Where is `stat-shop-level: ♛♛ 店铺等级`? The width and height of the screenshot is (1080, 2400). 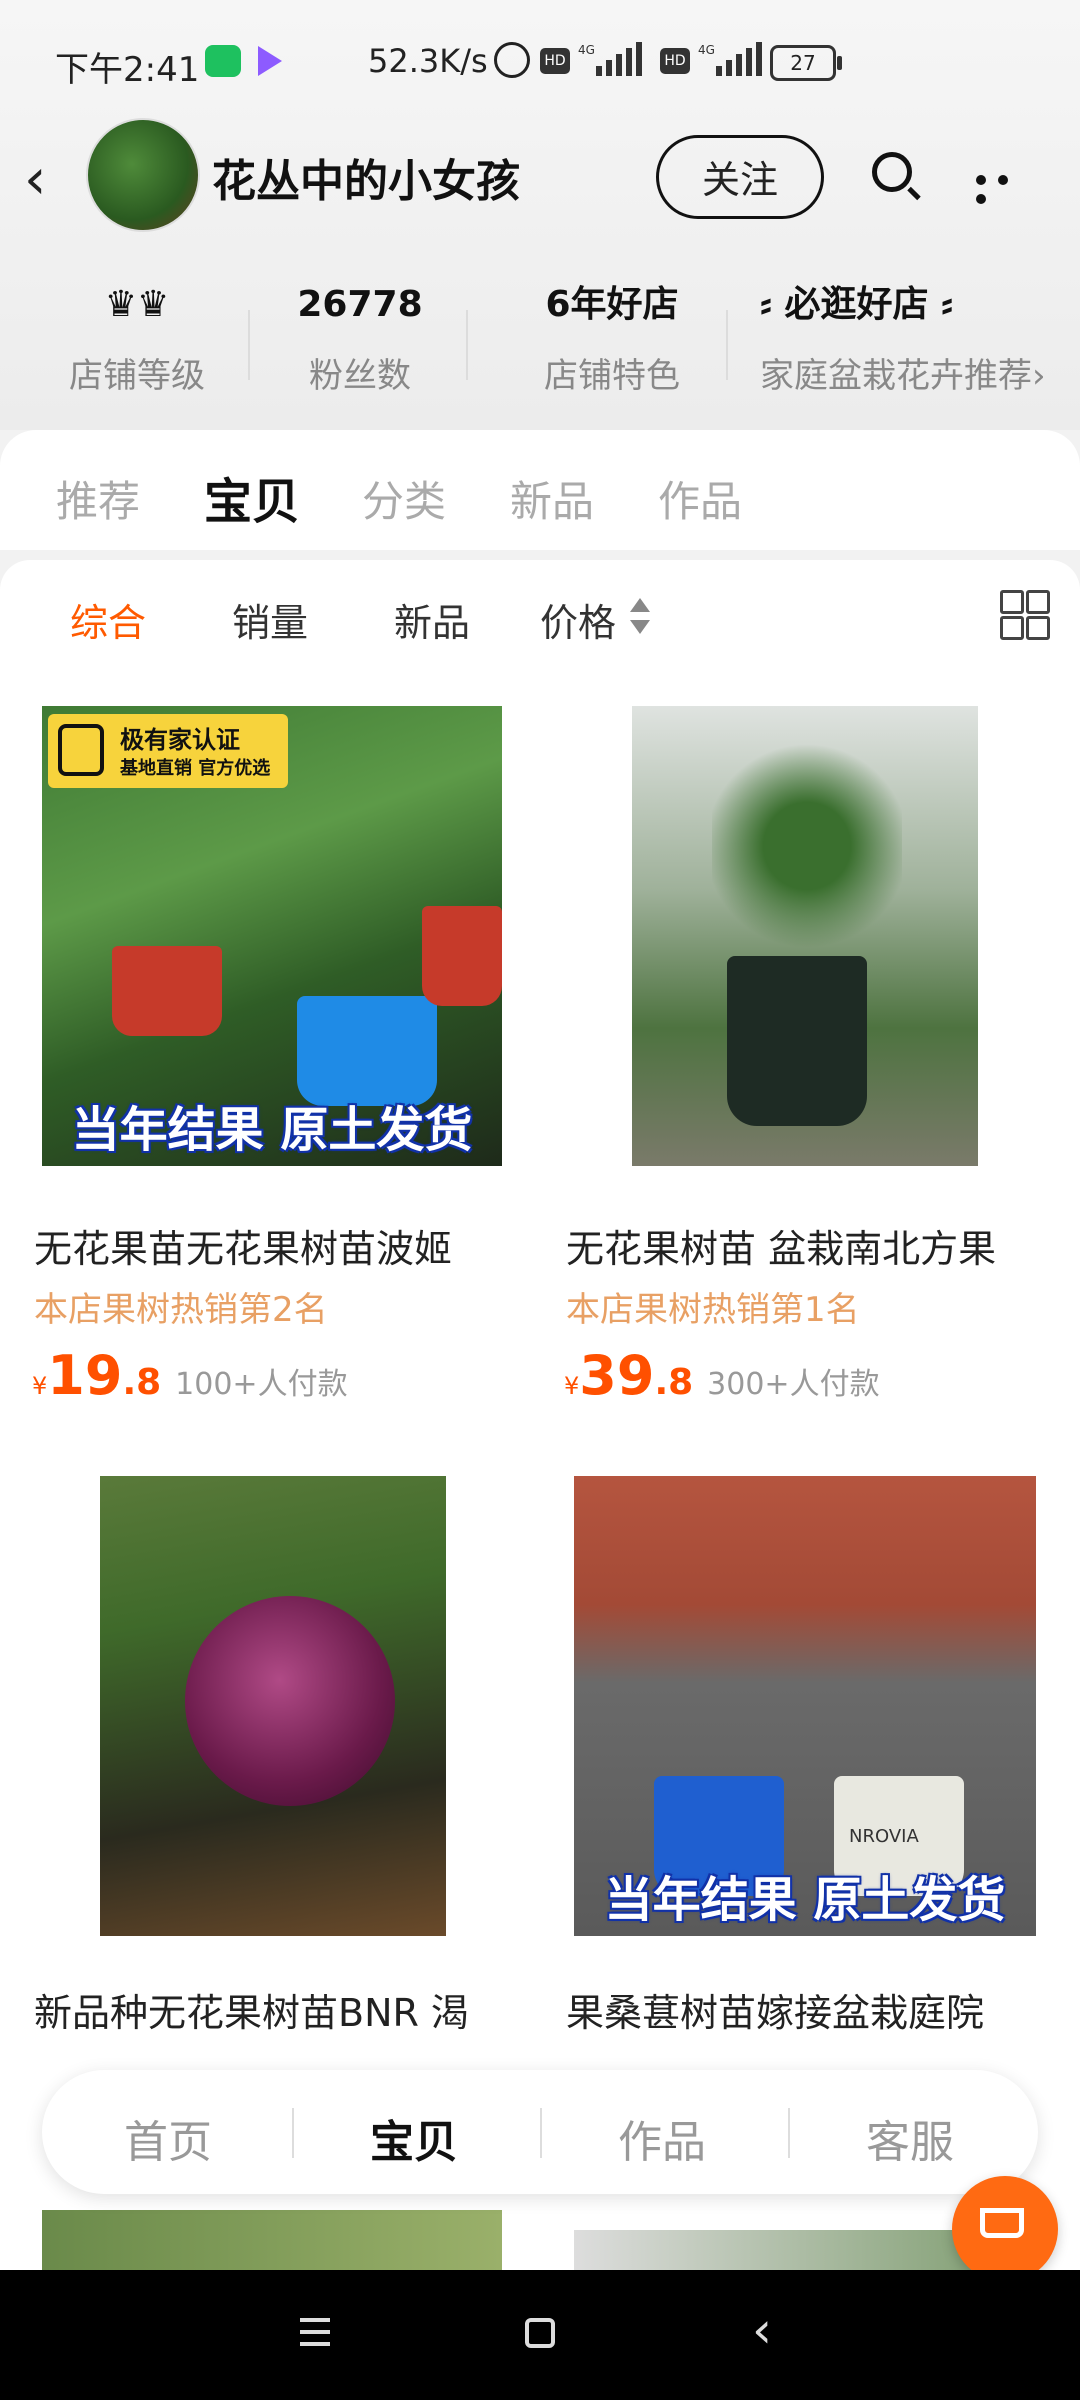
stat-shop-level: ♛♛ 店铺等级 is located at coordinates (137, 338).